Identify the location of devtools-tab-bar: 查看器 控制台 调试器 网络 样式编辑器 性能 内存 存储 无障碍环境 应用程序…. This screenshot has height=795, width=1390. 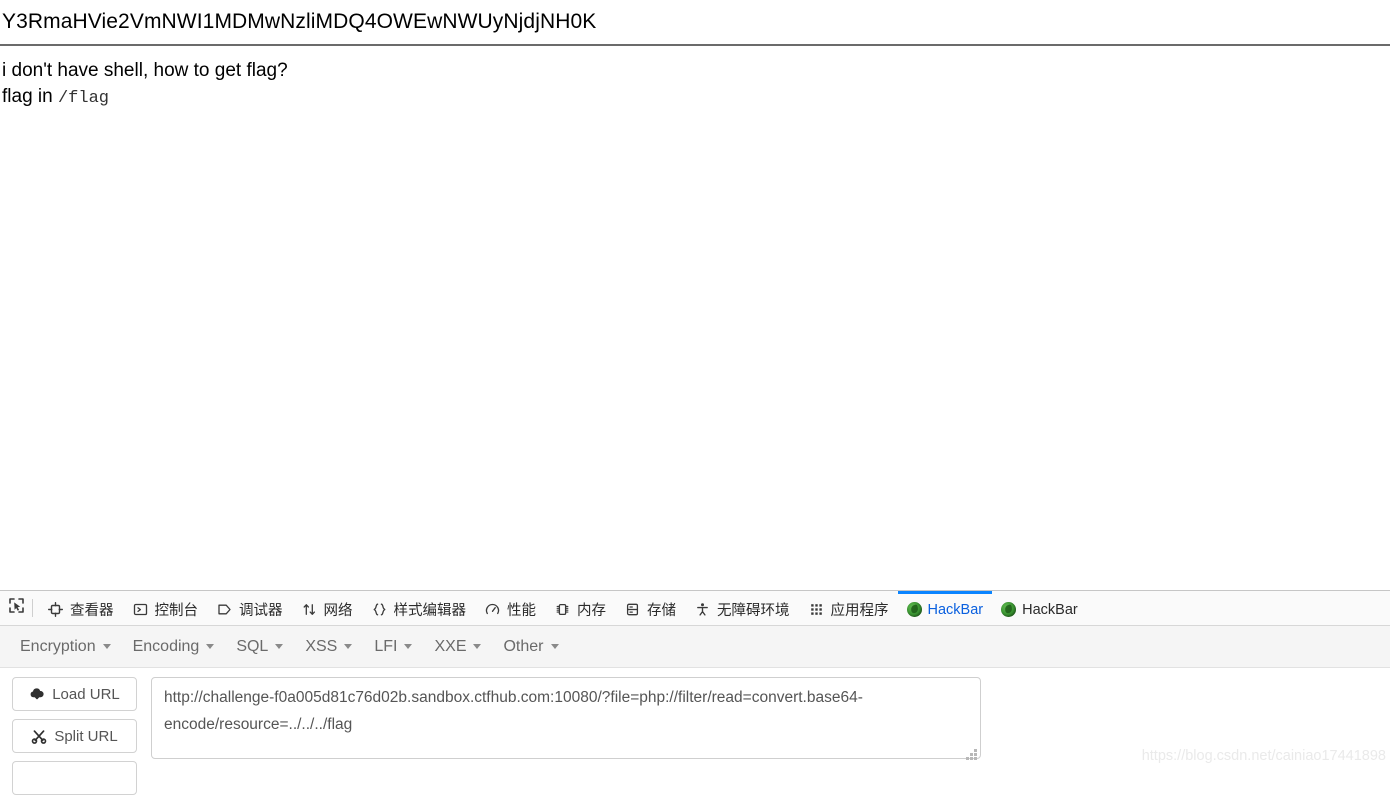
(695, 608).